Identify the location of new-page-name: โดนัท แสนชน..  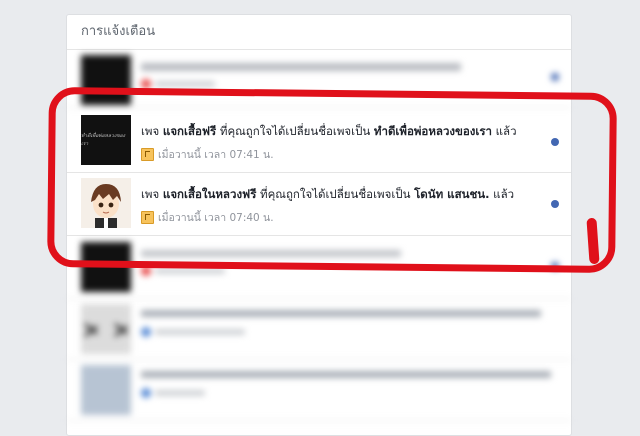
(451, 194).